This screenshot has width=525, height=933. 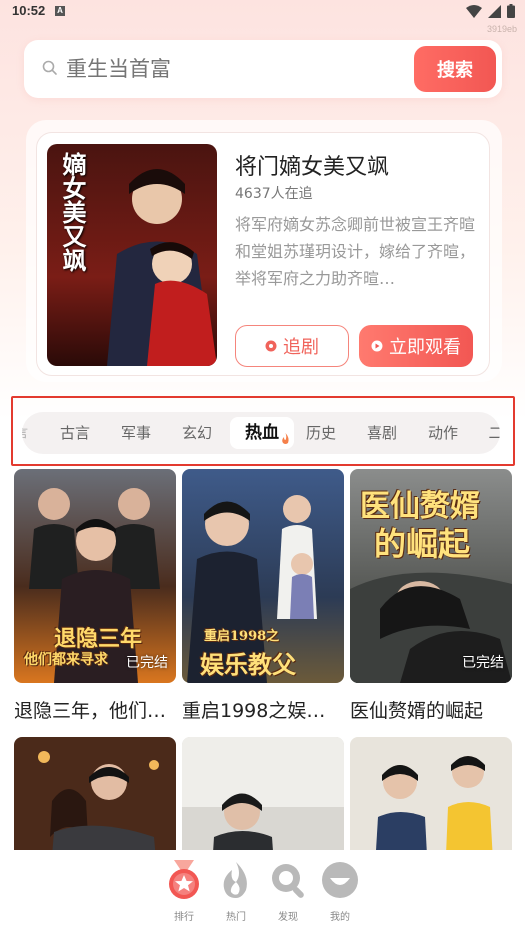 What do you see at coordinates (422, 544) in the screenshot?
I see `drama-poster-subcaption: 的崛起` at bounding box center [422, 544].